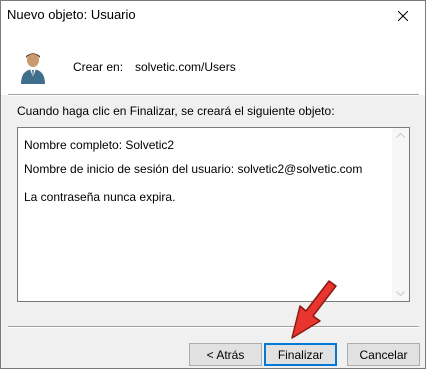 This screenshot has height=369, width=426. What do you see at coordinates (71, 14) in the screenshot?
I see `window-title: Nuevo objeto: Usuario` at bounding box center [71, 14].